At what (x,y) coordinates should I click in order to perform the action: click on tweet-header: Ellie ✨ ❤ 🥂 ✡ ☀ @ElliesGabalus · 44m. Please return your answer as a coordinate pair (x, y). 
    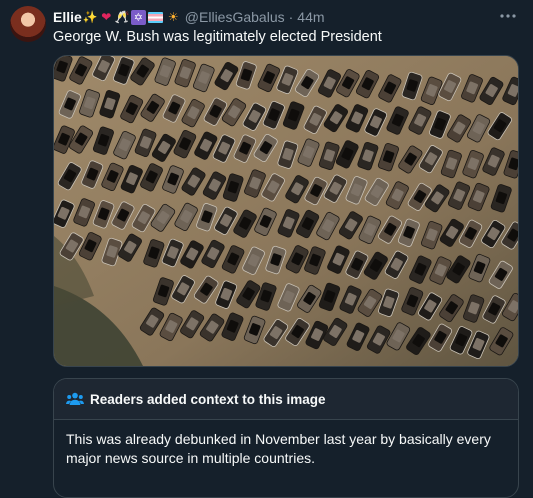
    Looking at the image, I should click on (189, 17).